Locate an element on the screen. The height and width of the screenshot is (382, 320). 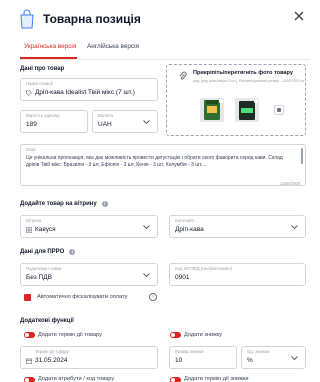
uktzed-code-value: 0901 is located at coordinates (182, 277).